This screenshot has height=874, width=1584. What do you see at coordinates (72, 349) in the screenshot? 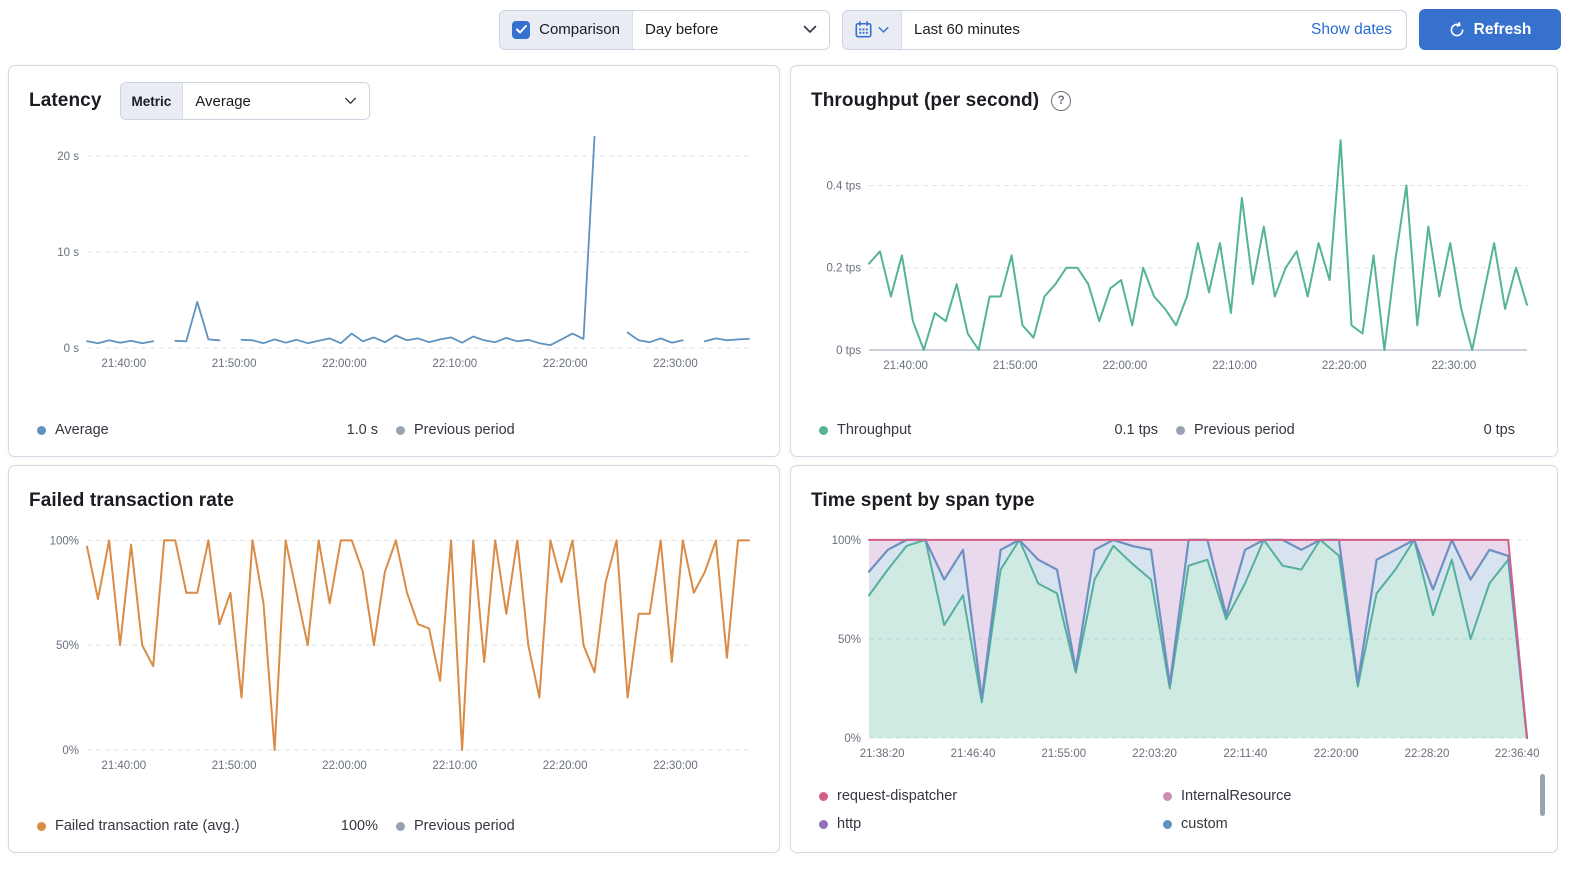
I see `svg-text: 0 s` at bounding box center [72, 349].